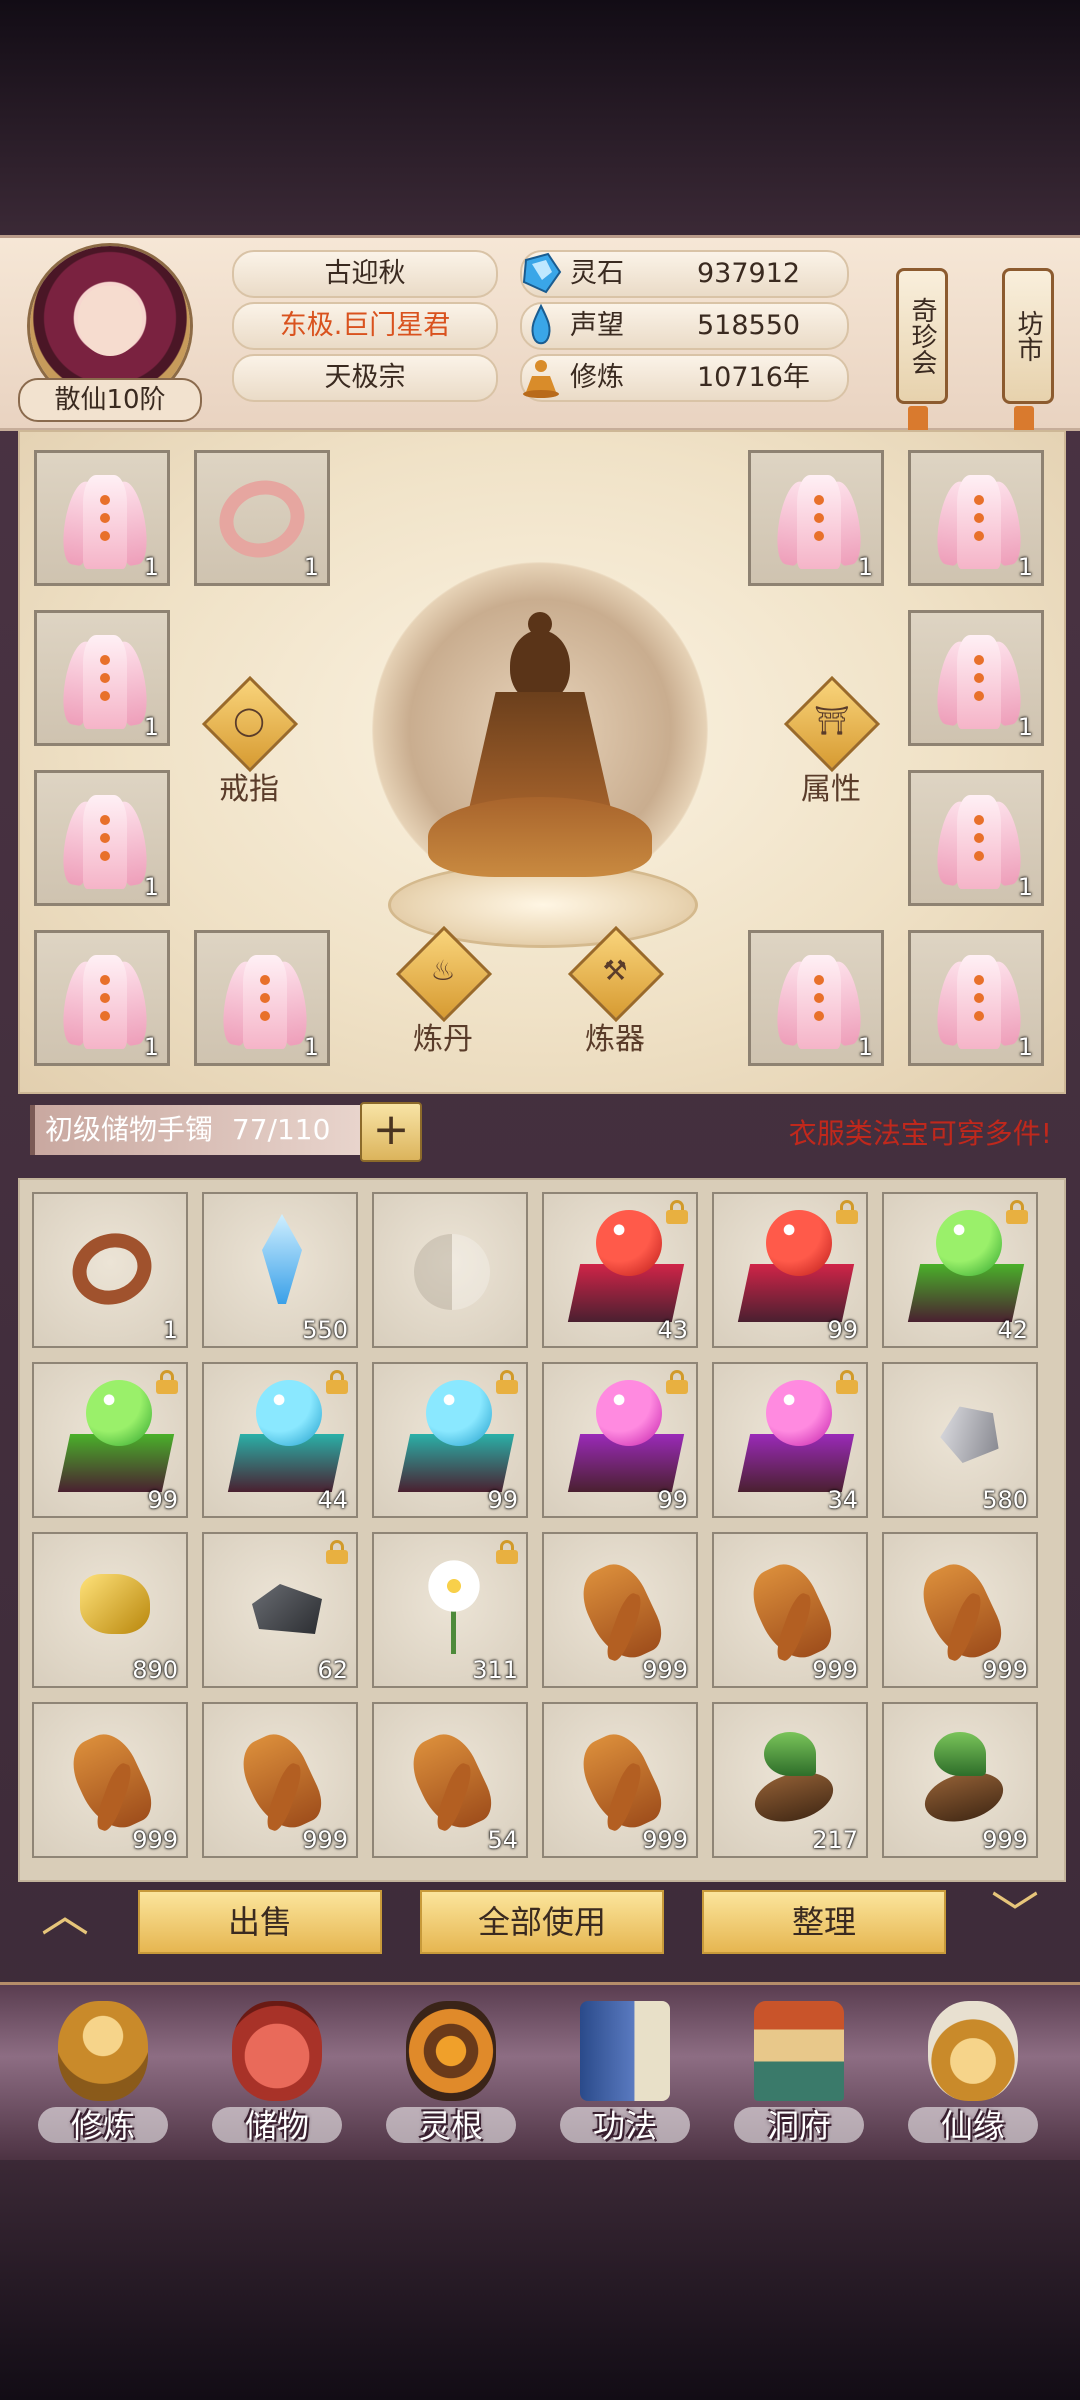 Image resolution: width=1080 pixels, height=2400 pixels. Describe the element at coordinates (749, 325) in the screenshot. I see `resource-value: 518550` at that location.